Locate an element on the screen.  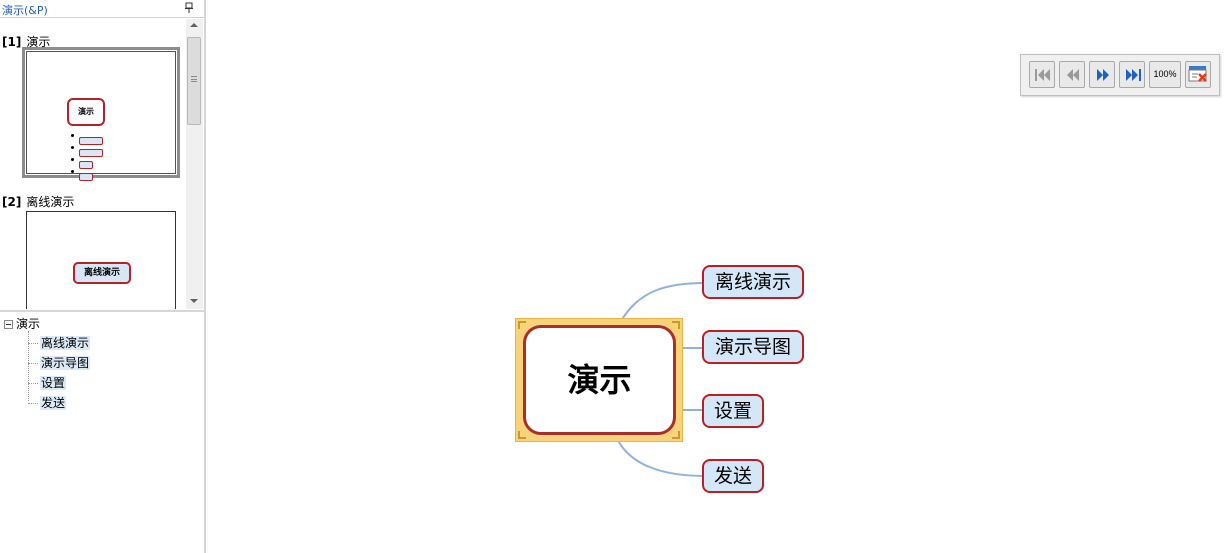
tree-item-label: 发送 is located at coordinates (53, 403).